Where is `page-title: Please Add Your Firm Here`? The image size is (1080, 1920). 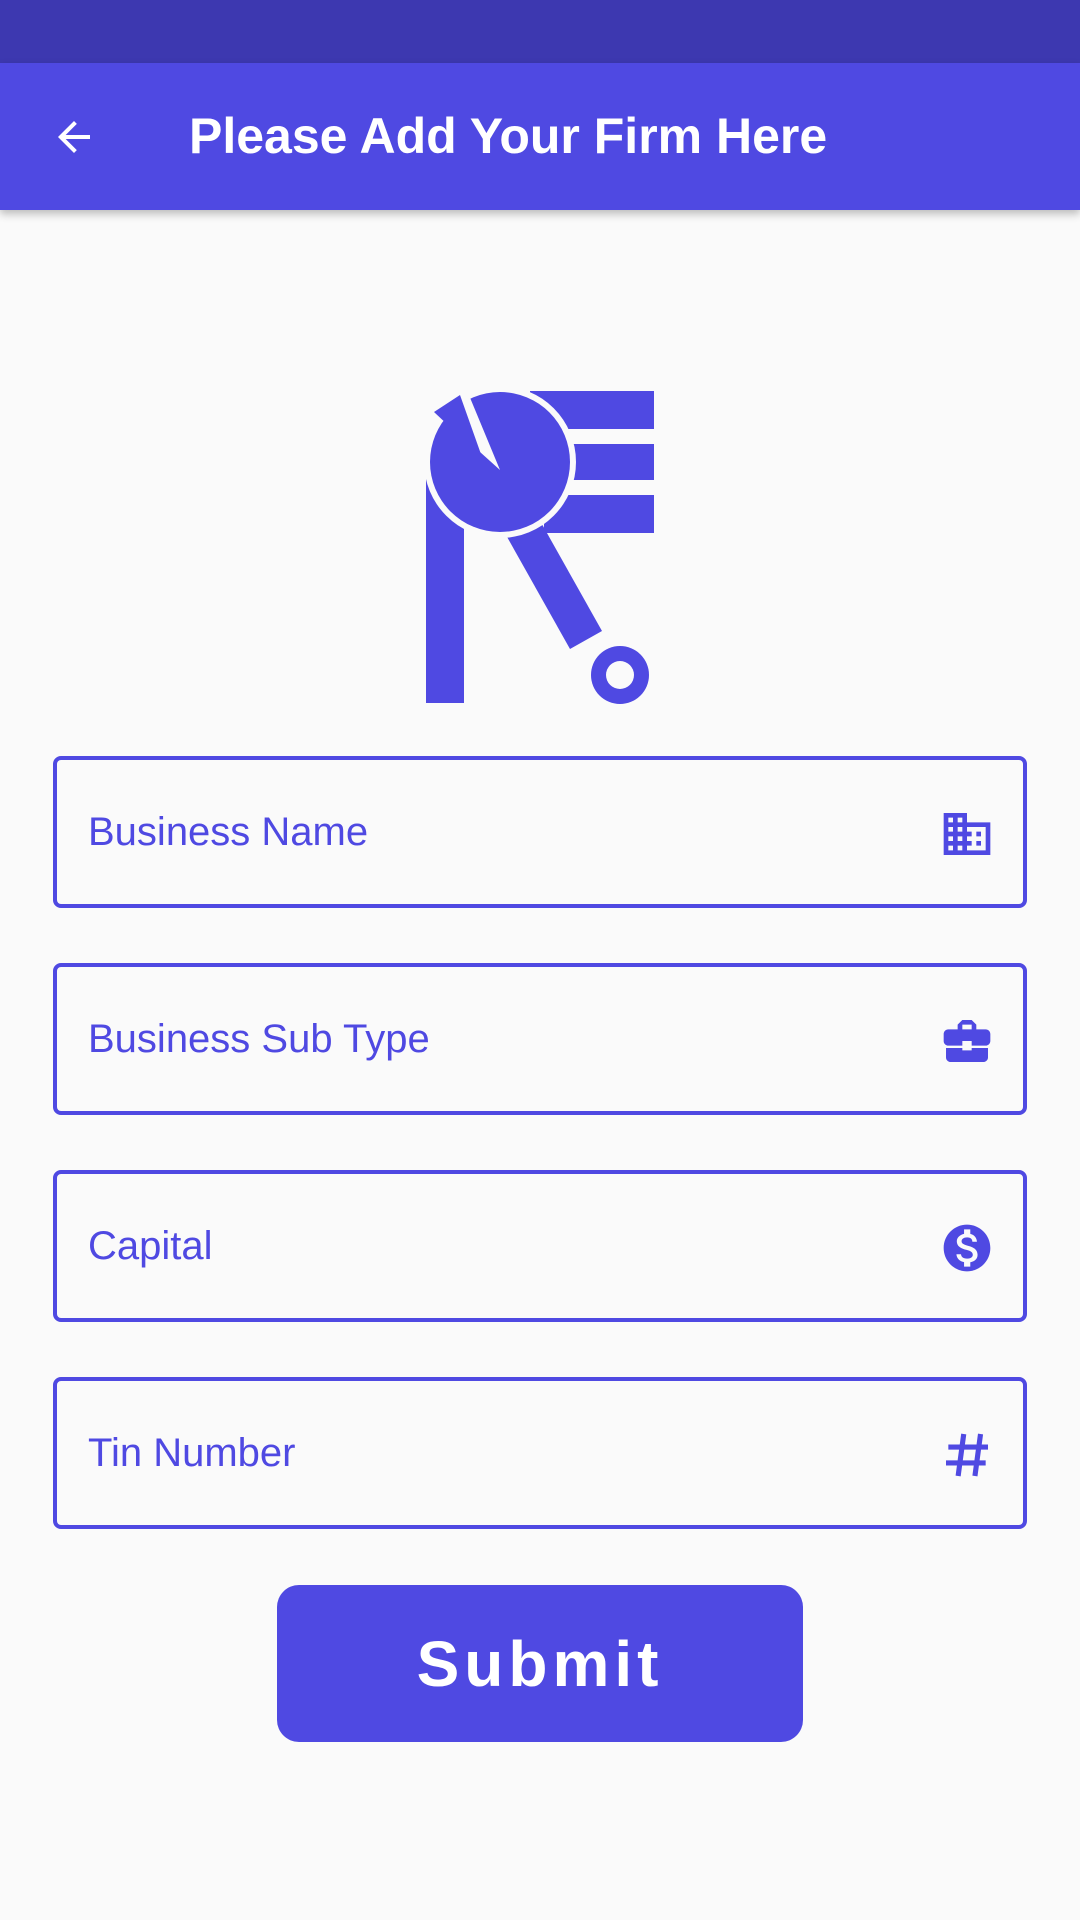 page-title: Please Add Your Firm Here is located at coordinates (508, 136).